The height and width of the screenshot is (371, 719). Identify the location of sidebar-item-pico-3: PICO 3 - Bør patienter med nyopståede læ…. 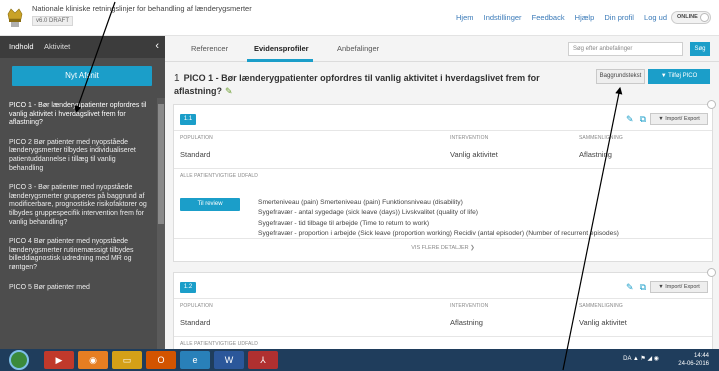
(78, 207).